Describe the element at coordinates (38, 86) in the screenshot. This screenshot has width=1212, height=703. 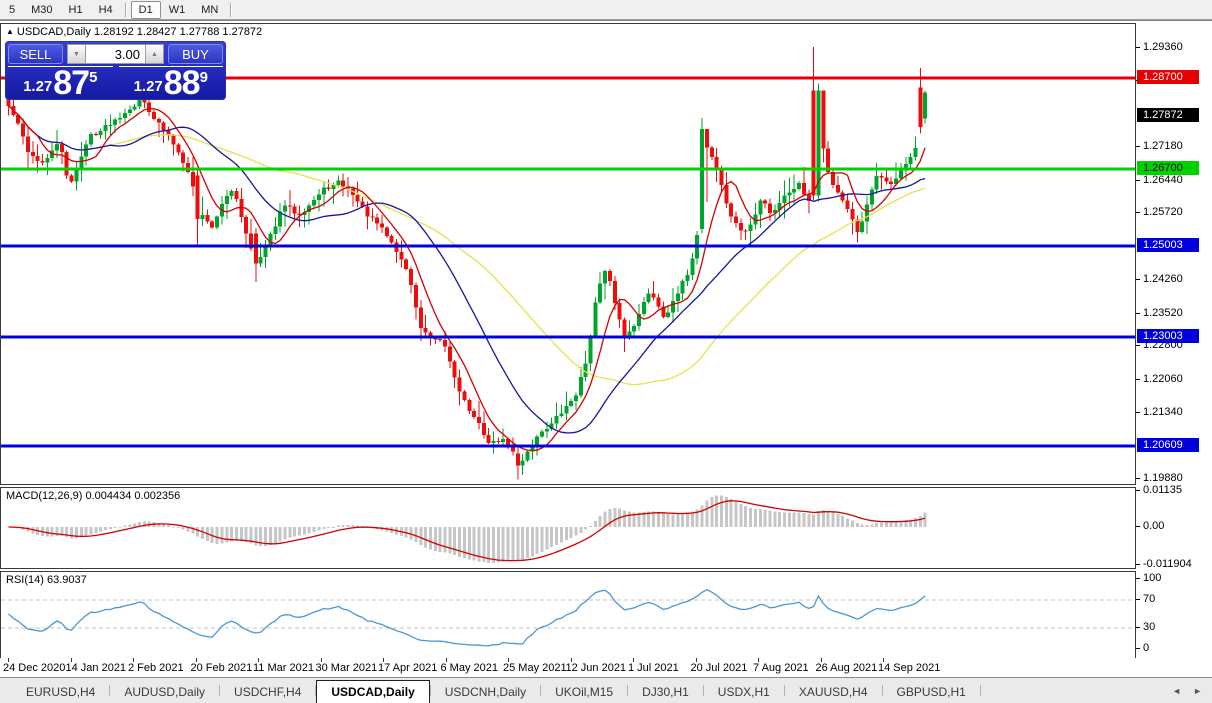
I see `sell-price-prefix: 1.27` at that location.